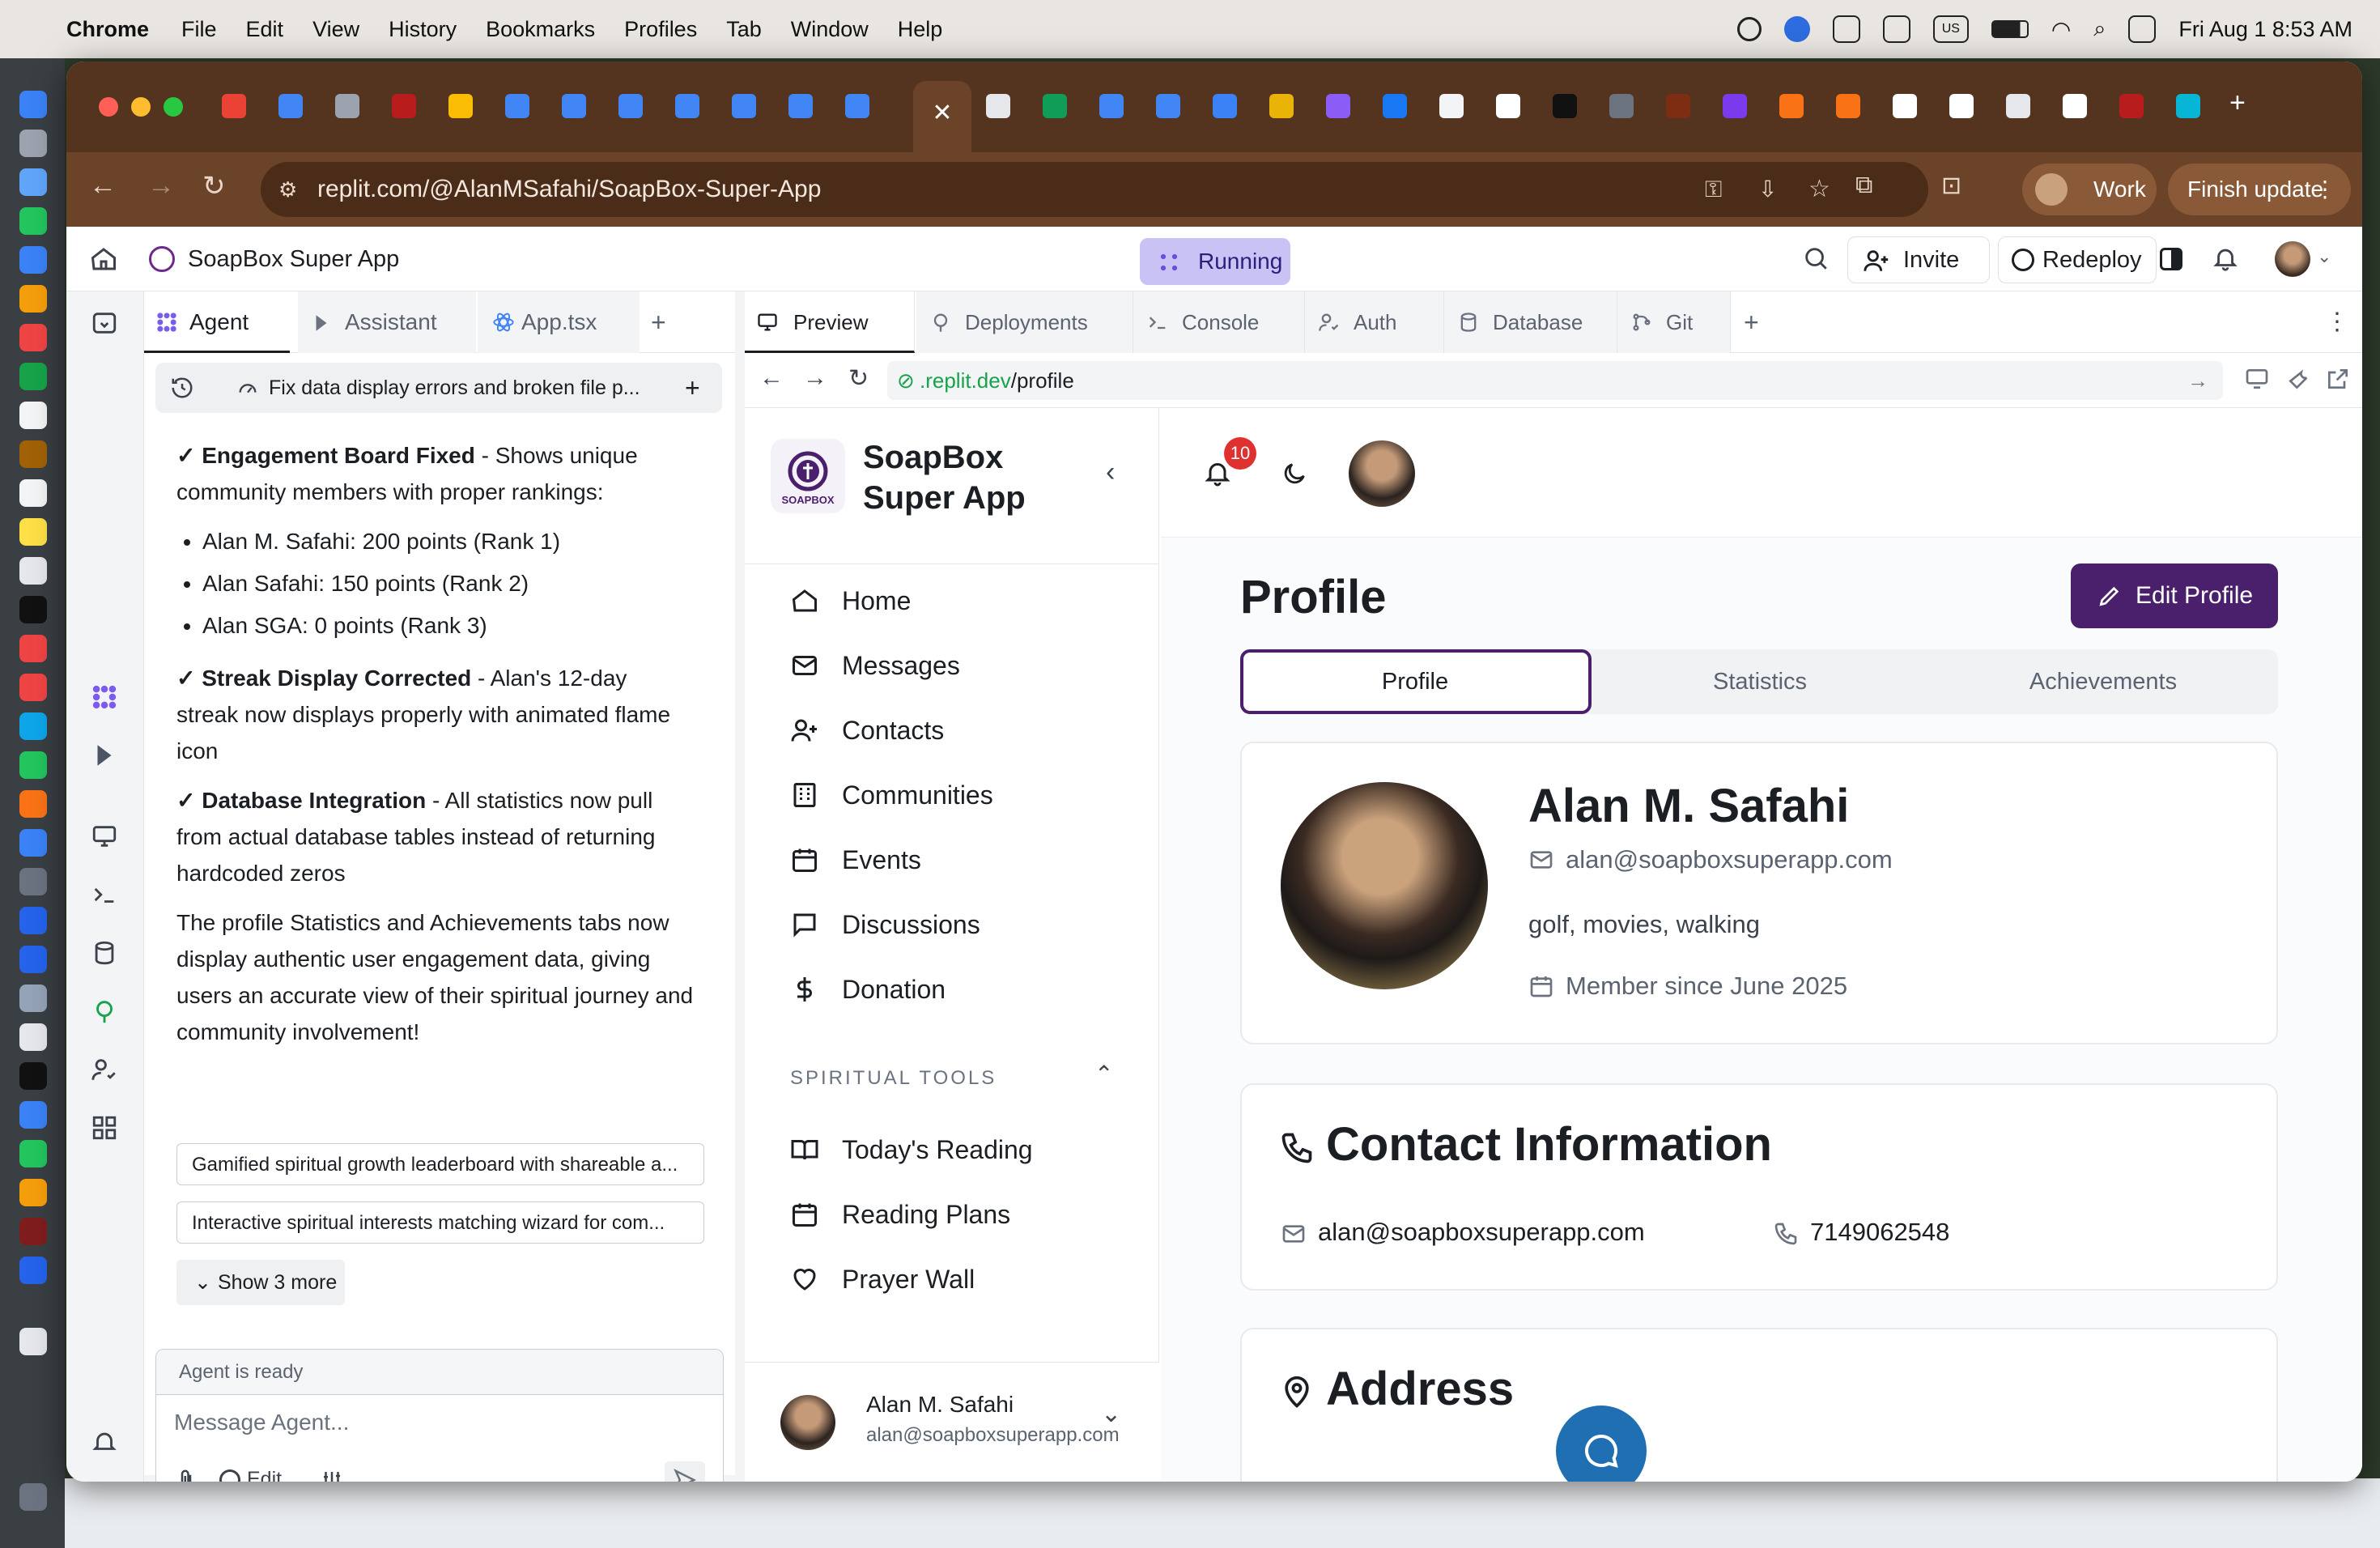  I want to click on reload-icon: ↻, so click(214, 186).